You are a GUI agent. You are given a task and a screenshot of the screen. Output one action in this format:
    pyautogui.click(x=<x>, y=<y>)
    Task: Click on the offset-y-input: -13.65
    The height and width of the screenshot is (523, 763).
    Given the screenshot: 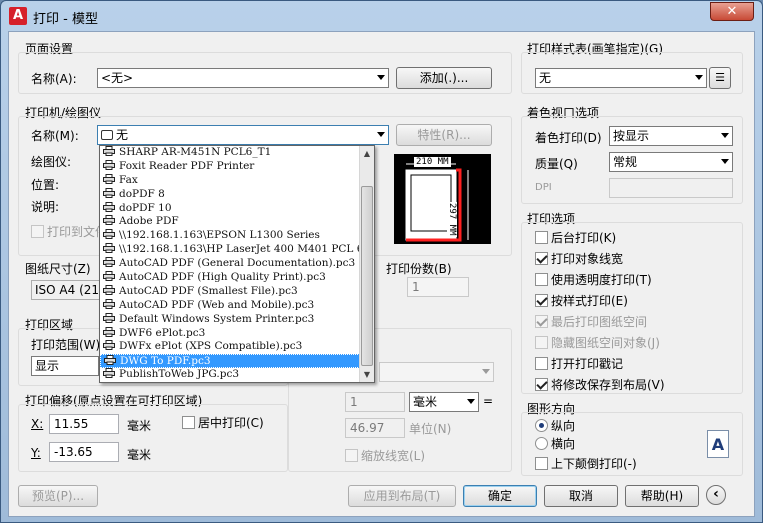 What is the action you would take?
    pyautogui.click(x=84, y=452)
    